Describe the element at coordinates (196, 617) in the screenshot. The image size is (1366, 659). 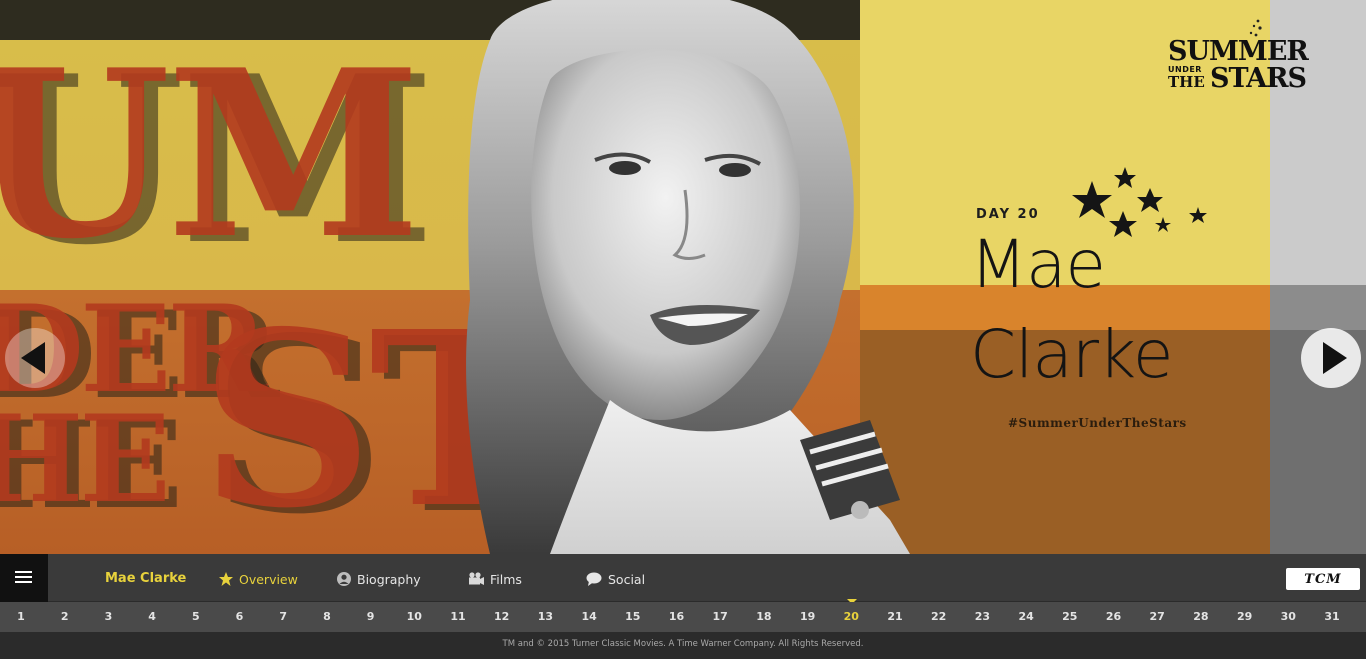
I see `day-link-5: 5` at that location.